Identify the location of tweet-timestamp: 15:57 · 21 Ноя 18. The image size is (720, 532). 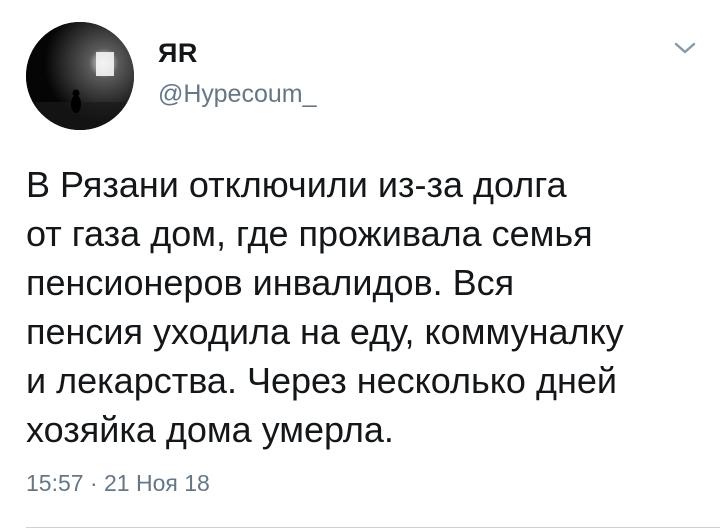
(118, 483).